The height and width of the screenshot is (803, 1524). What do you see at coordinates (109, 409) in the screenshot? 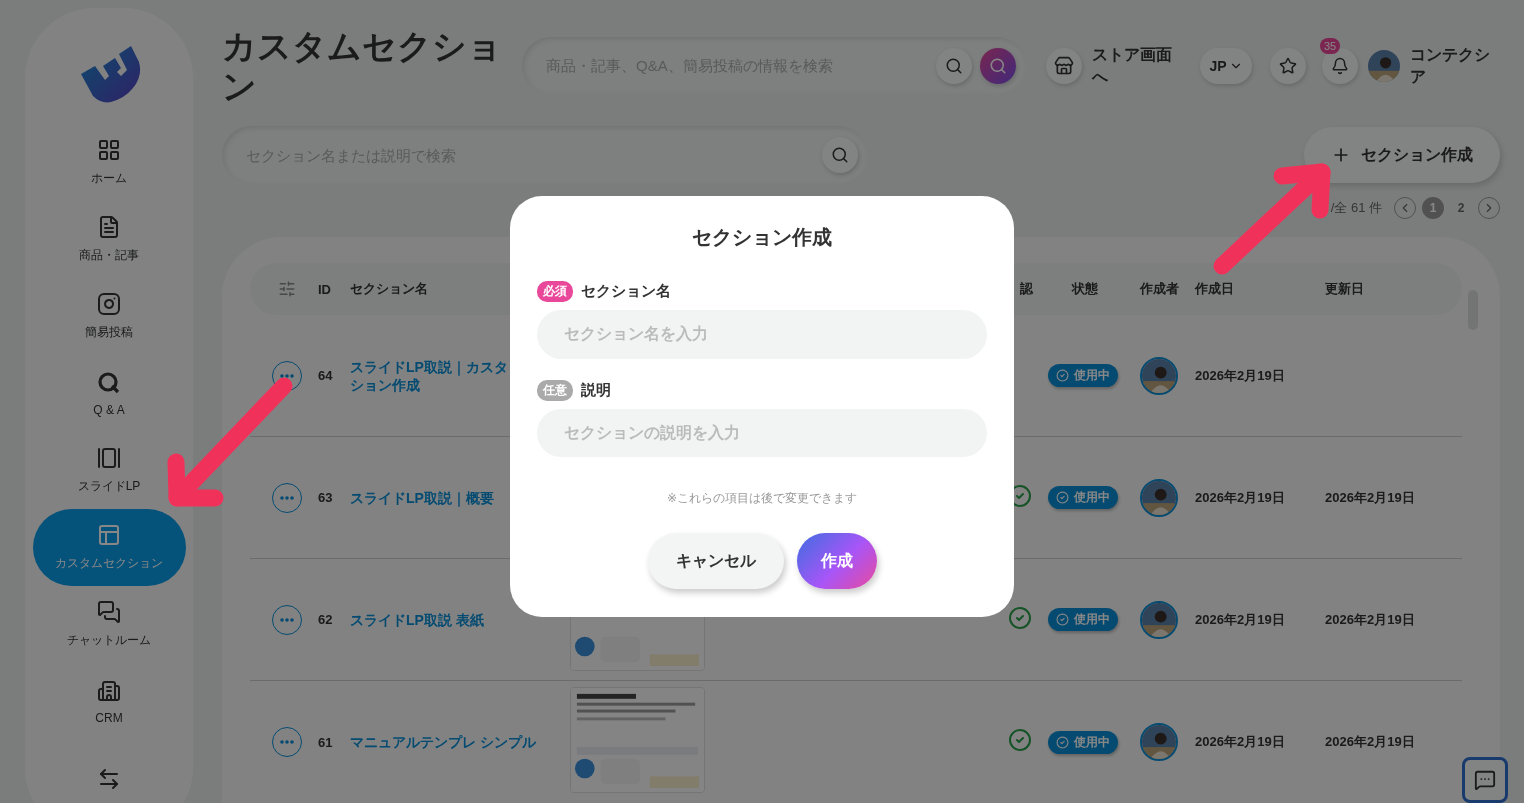
I see `sidebar-label: Q & A` at bounding box center [109, 409].